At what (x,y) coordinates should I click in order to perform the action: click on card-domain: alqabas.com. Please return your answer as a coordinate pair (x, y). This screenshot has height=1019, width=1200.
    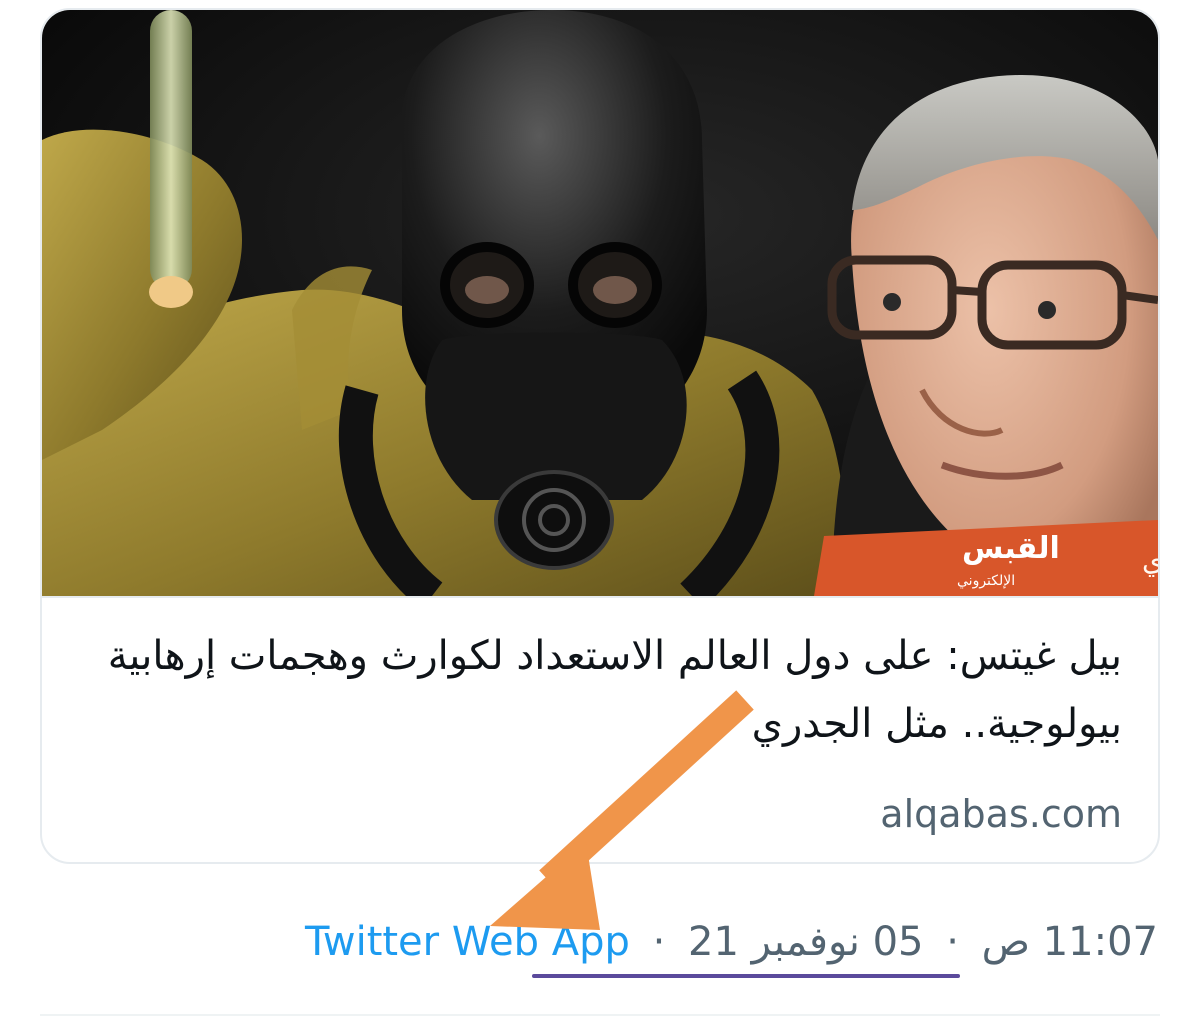
    Looking at the image, I should click on (1001, 814).